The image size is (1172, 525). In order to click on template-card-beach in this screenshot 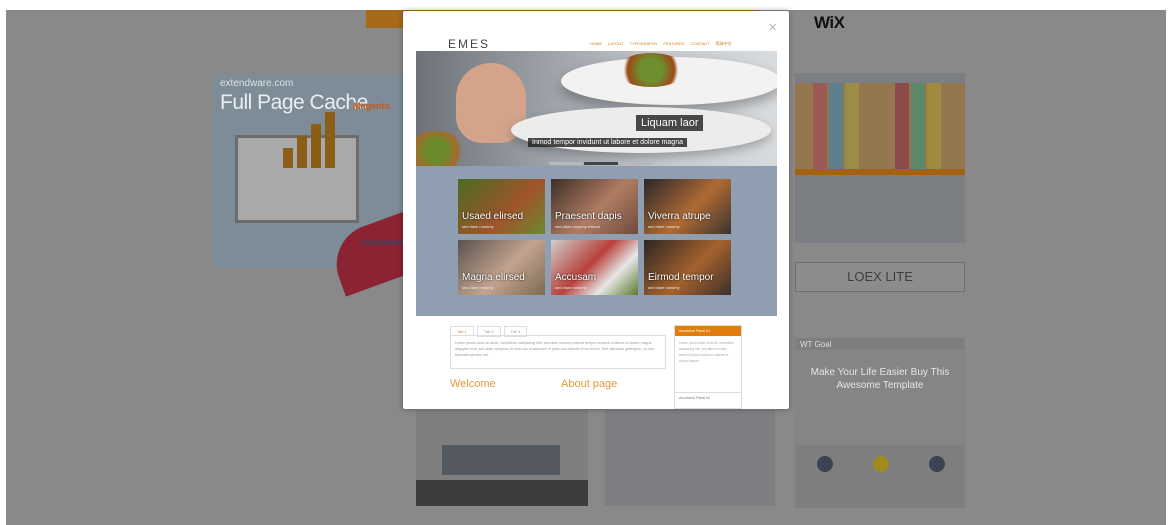, I will do `click(880, 158)`.